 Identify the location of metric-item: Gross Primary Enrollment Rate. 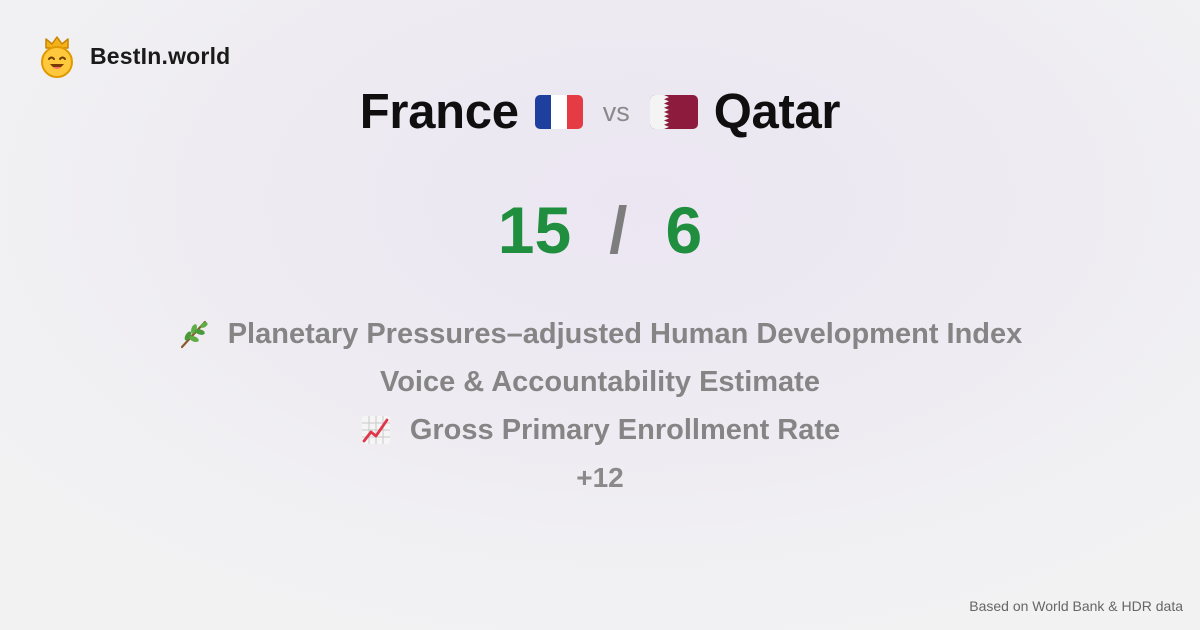
(600, 430).